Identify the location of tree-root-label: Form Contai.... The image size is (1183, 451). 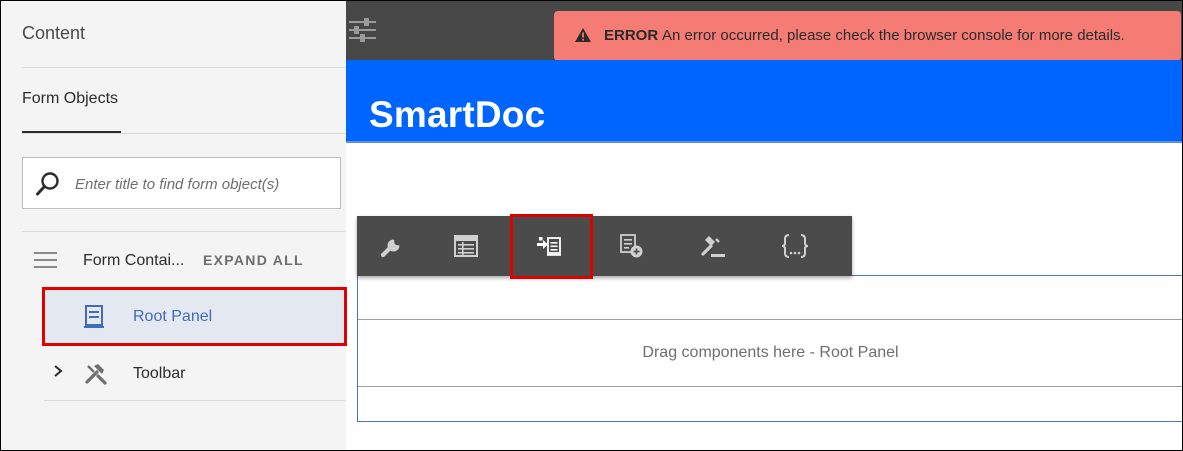
(133, 261).